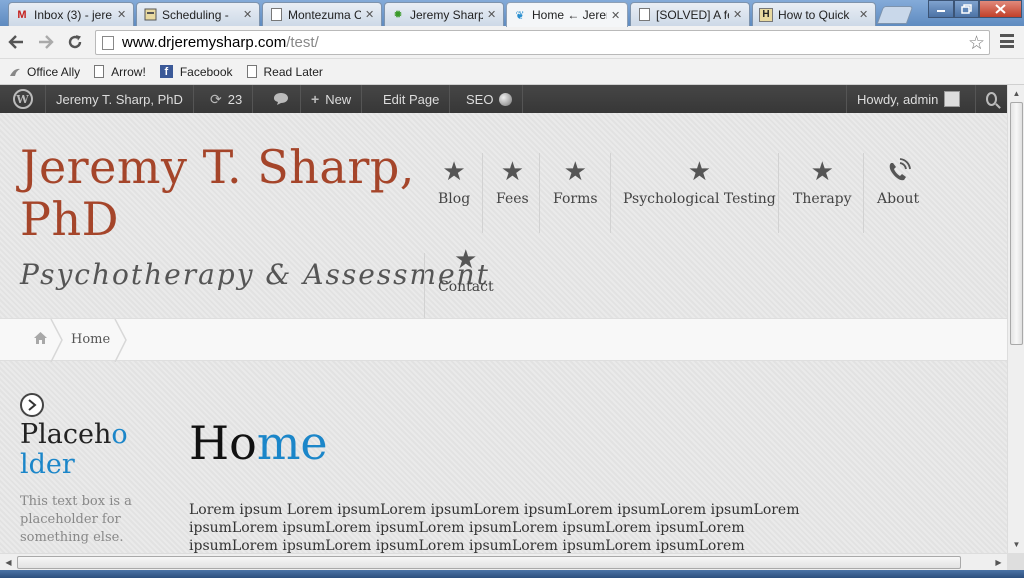  What do you see at coordinates (46, 42) in the screenshot?
I see `forward-button` at bounding box center [46, 42].